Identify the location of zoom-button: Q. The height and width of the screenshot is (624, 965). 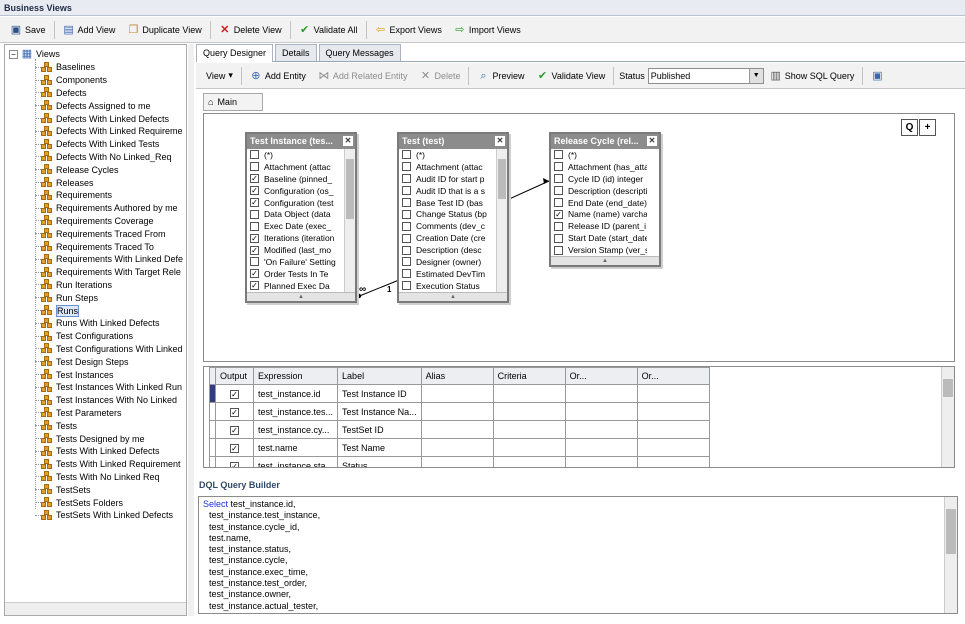
(909, 127).